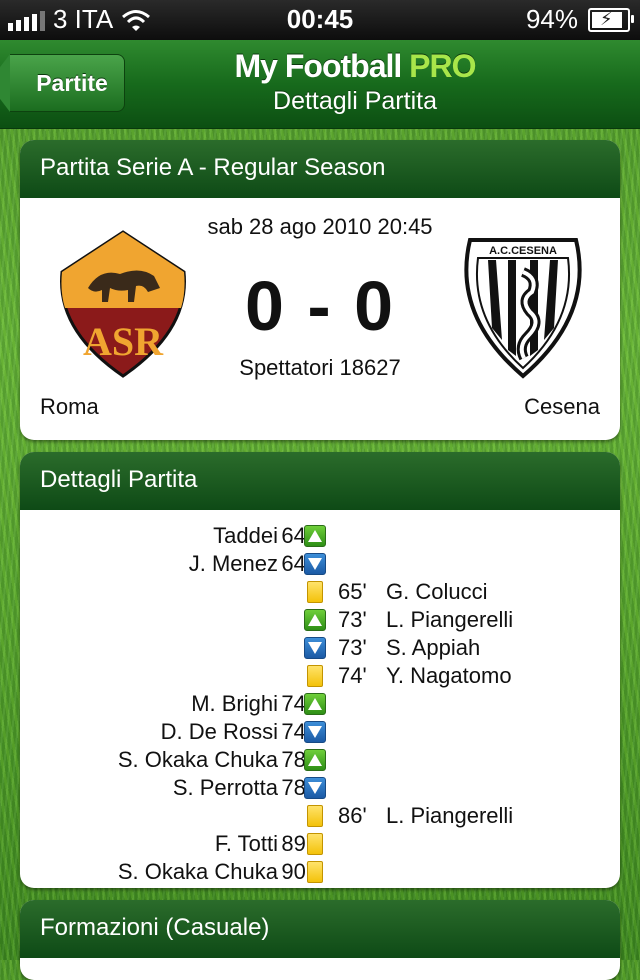 This screenshot has height=980, width=640. Describe the element at coordinates (355, 101) in the screenshot. I see `page-subtitle: Dettagli Partita` at that location.